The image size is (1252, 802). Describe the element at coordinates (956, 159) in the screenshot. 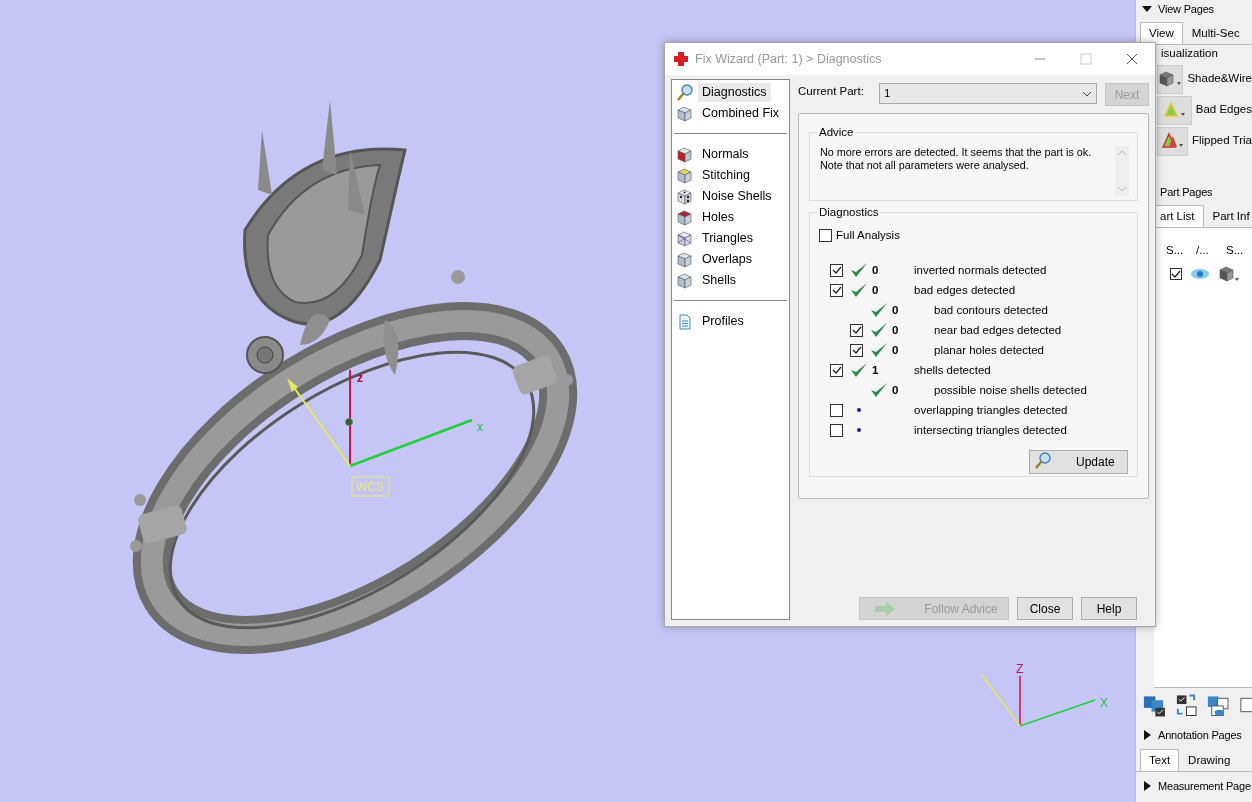

I see `advice-text: No more errors are detected. It seems that the part is ok. Note that not all parameters were analysed.` at that location.